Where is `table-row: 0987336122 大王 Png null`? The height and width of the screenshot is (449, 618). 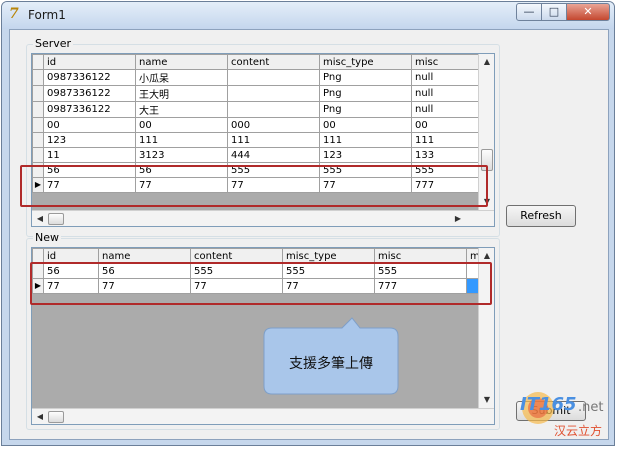
table-row: 0987336122 大王 Png null is located at coordinates (256, 109).